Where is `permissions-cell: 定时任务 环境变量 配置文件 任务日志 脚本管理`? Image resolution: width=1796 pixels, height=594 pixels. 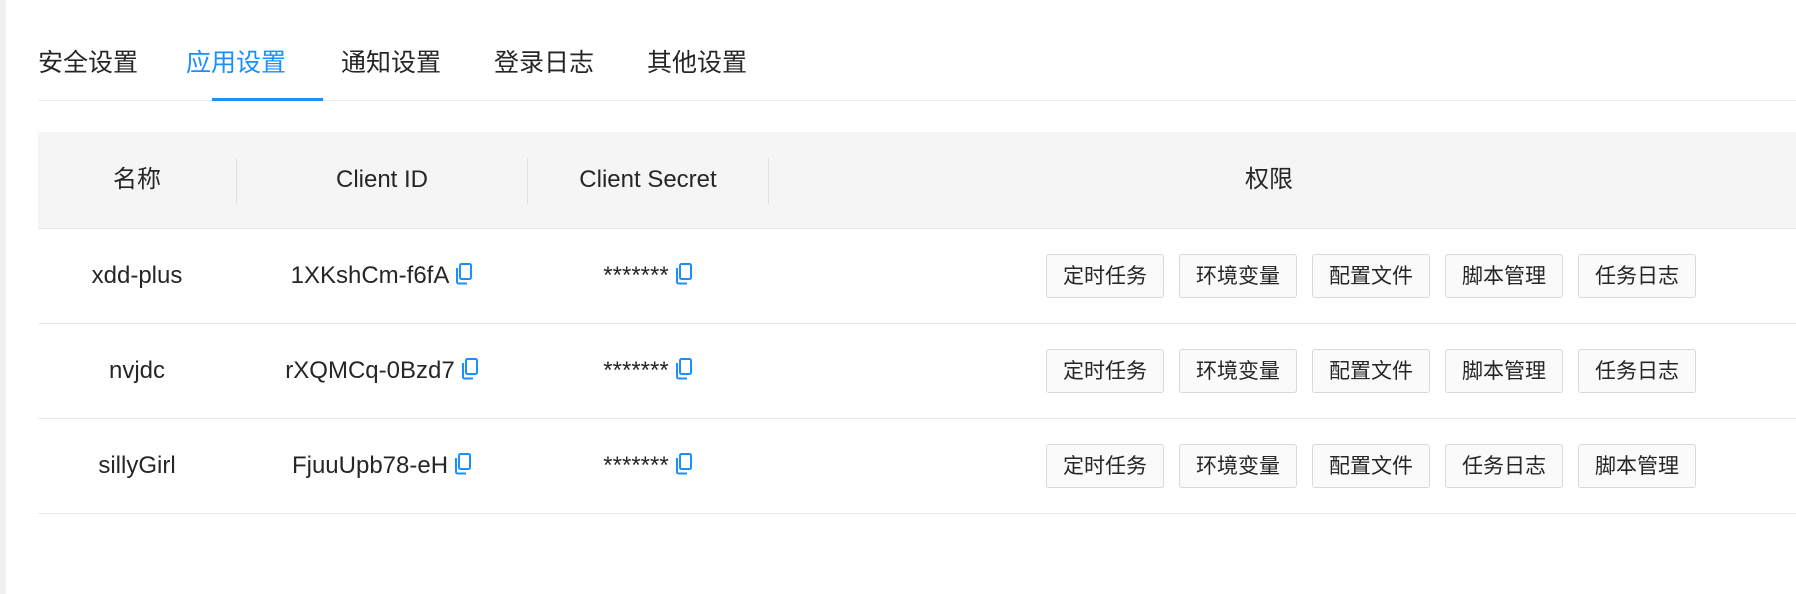 permissions-cell: 定时任务 环境变量 配置文件 任务日志 脚本管理 is located at coordinates (1371, 466).